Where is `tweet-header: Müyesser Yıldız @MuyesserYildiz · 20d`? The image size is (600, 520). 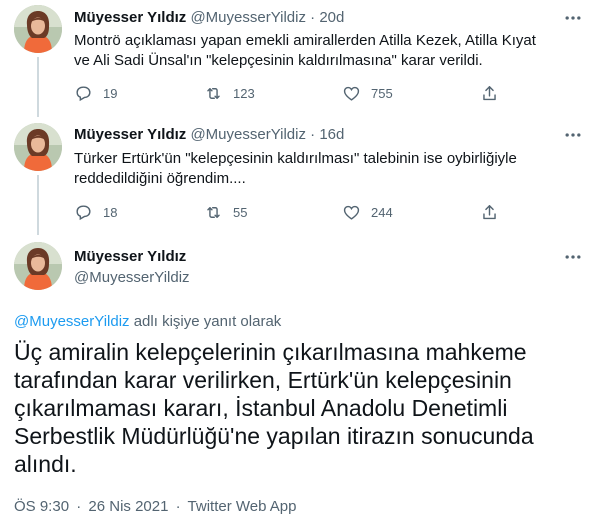 tweet-header: Müyesser Yıldız @MuyesserYildiz · 20d is located at coordinates (209, 18).